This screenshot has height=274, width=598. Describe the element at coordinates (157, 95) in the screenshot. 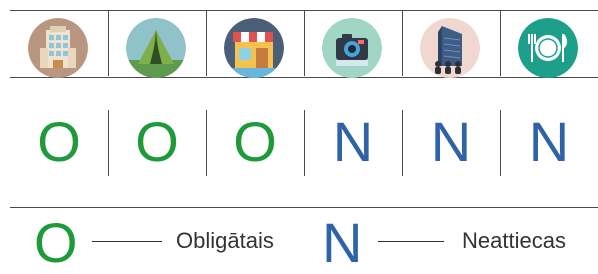

I see `category-column-camping: O` at that location.